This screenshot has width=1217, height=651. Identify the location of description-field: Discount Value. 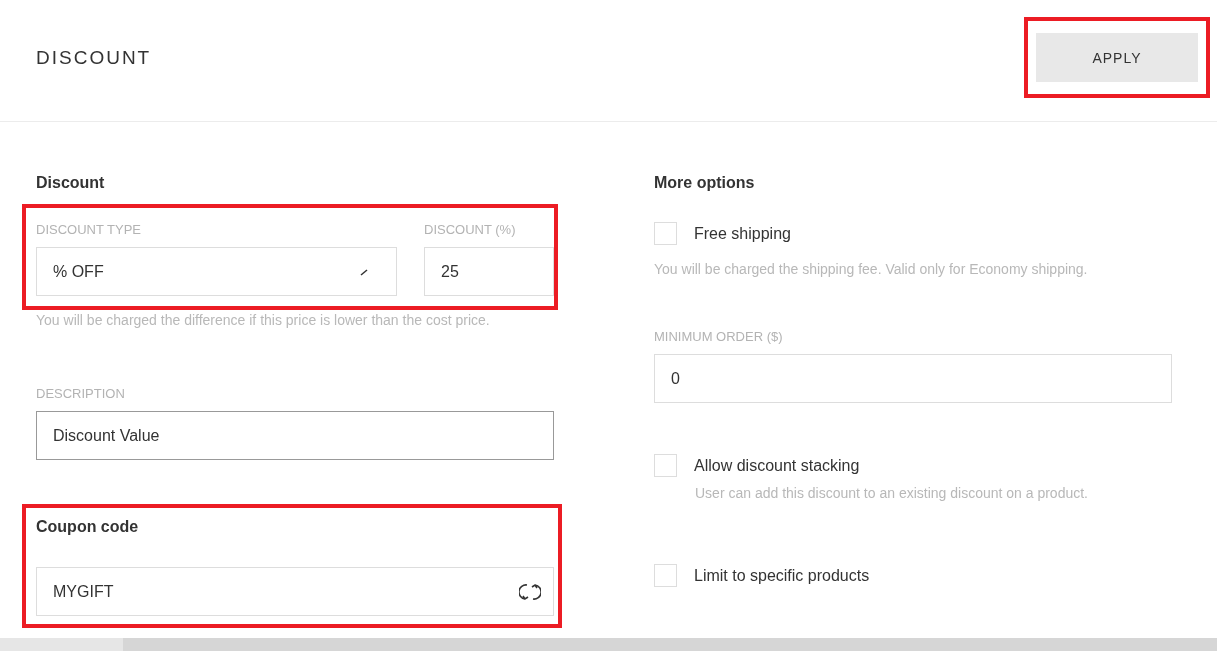
(295, 435).